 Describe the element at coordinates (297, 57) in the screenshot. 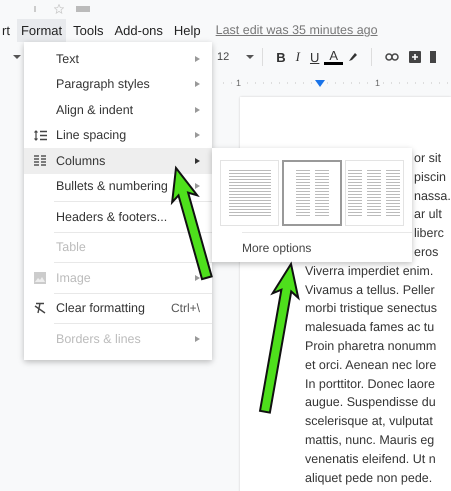

I see `format-button: I` at that location.